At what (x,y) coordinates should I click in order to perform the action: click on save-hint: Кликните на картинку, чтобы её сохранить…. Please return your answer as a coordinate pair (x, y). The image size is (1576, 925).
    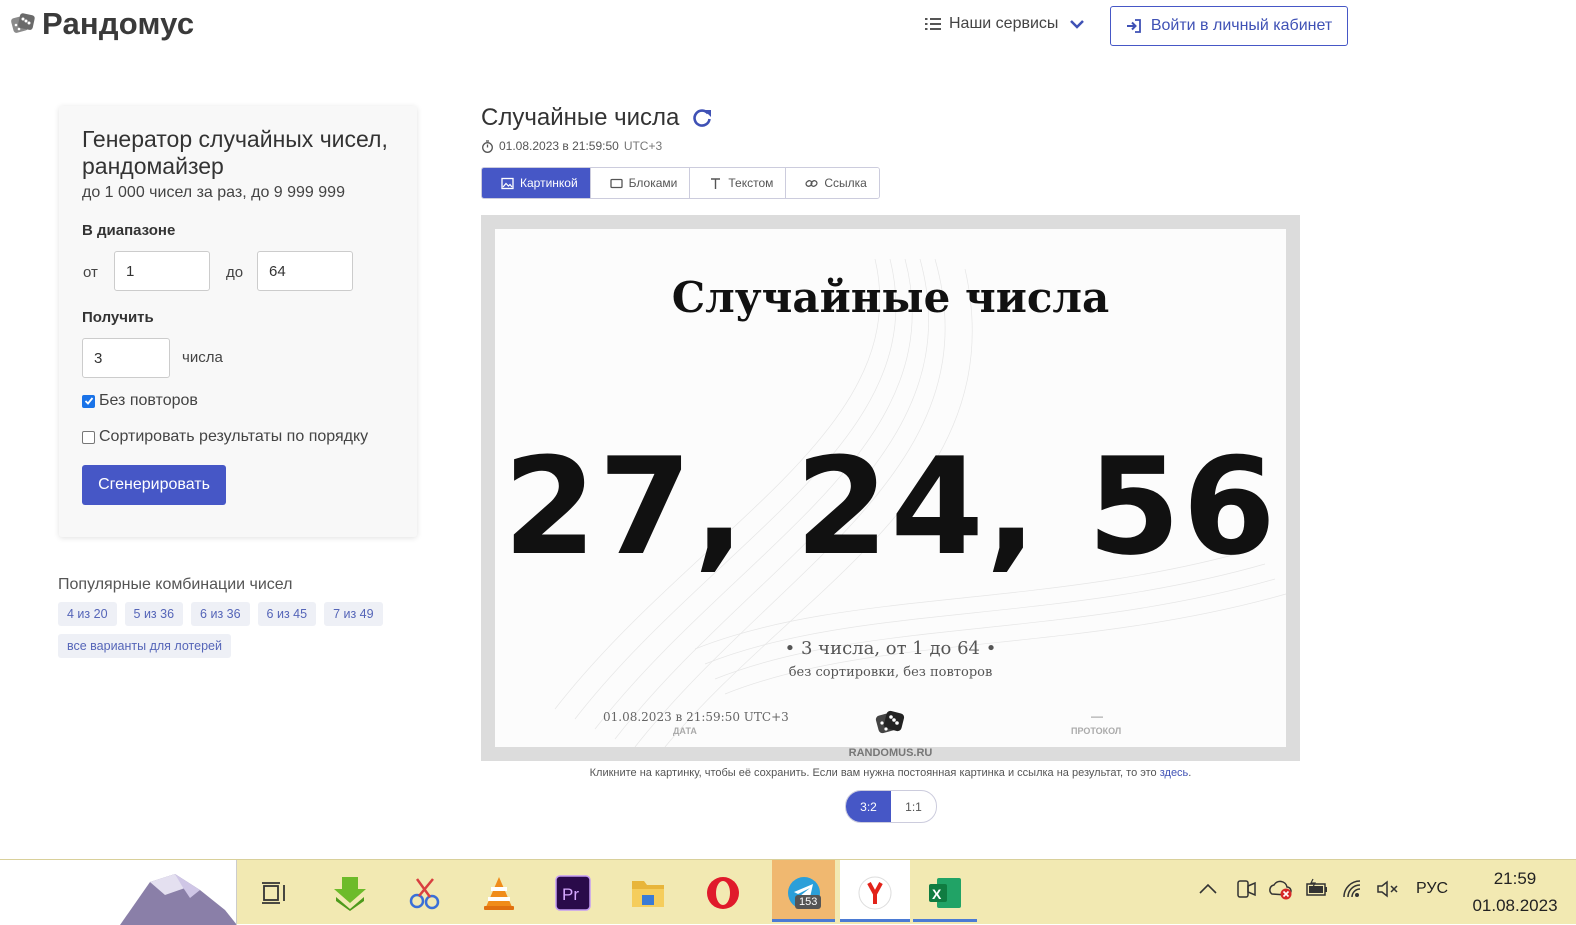
    Looking at the image, I should click on (890, 773).